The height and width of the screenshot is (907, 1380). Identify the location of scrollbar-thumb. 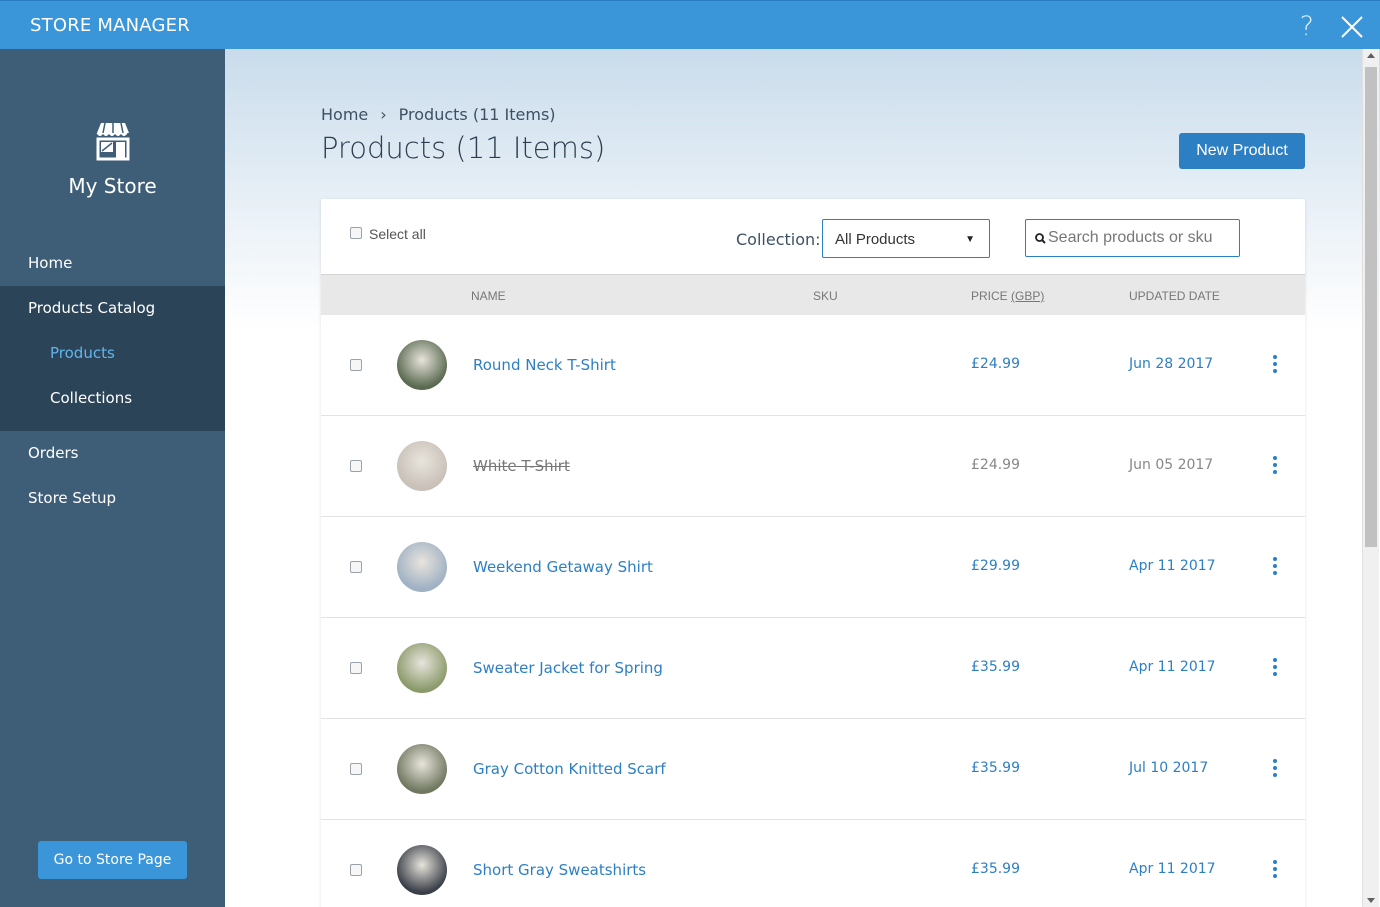
(1371, 307).